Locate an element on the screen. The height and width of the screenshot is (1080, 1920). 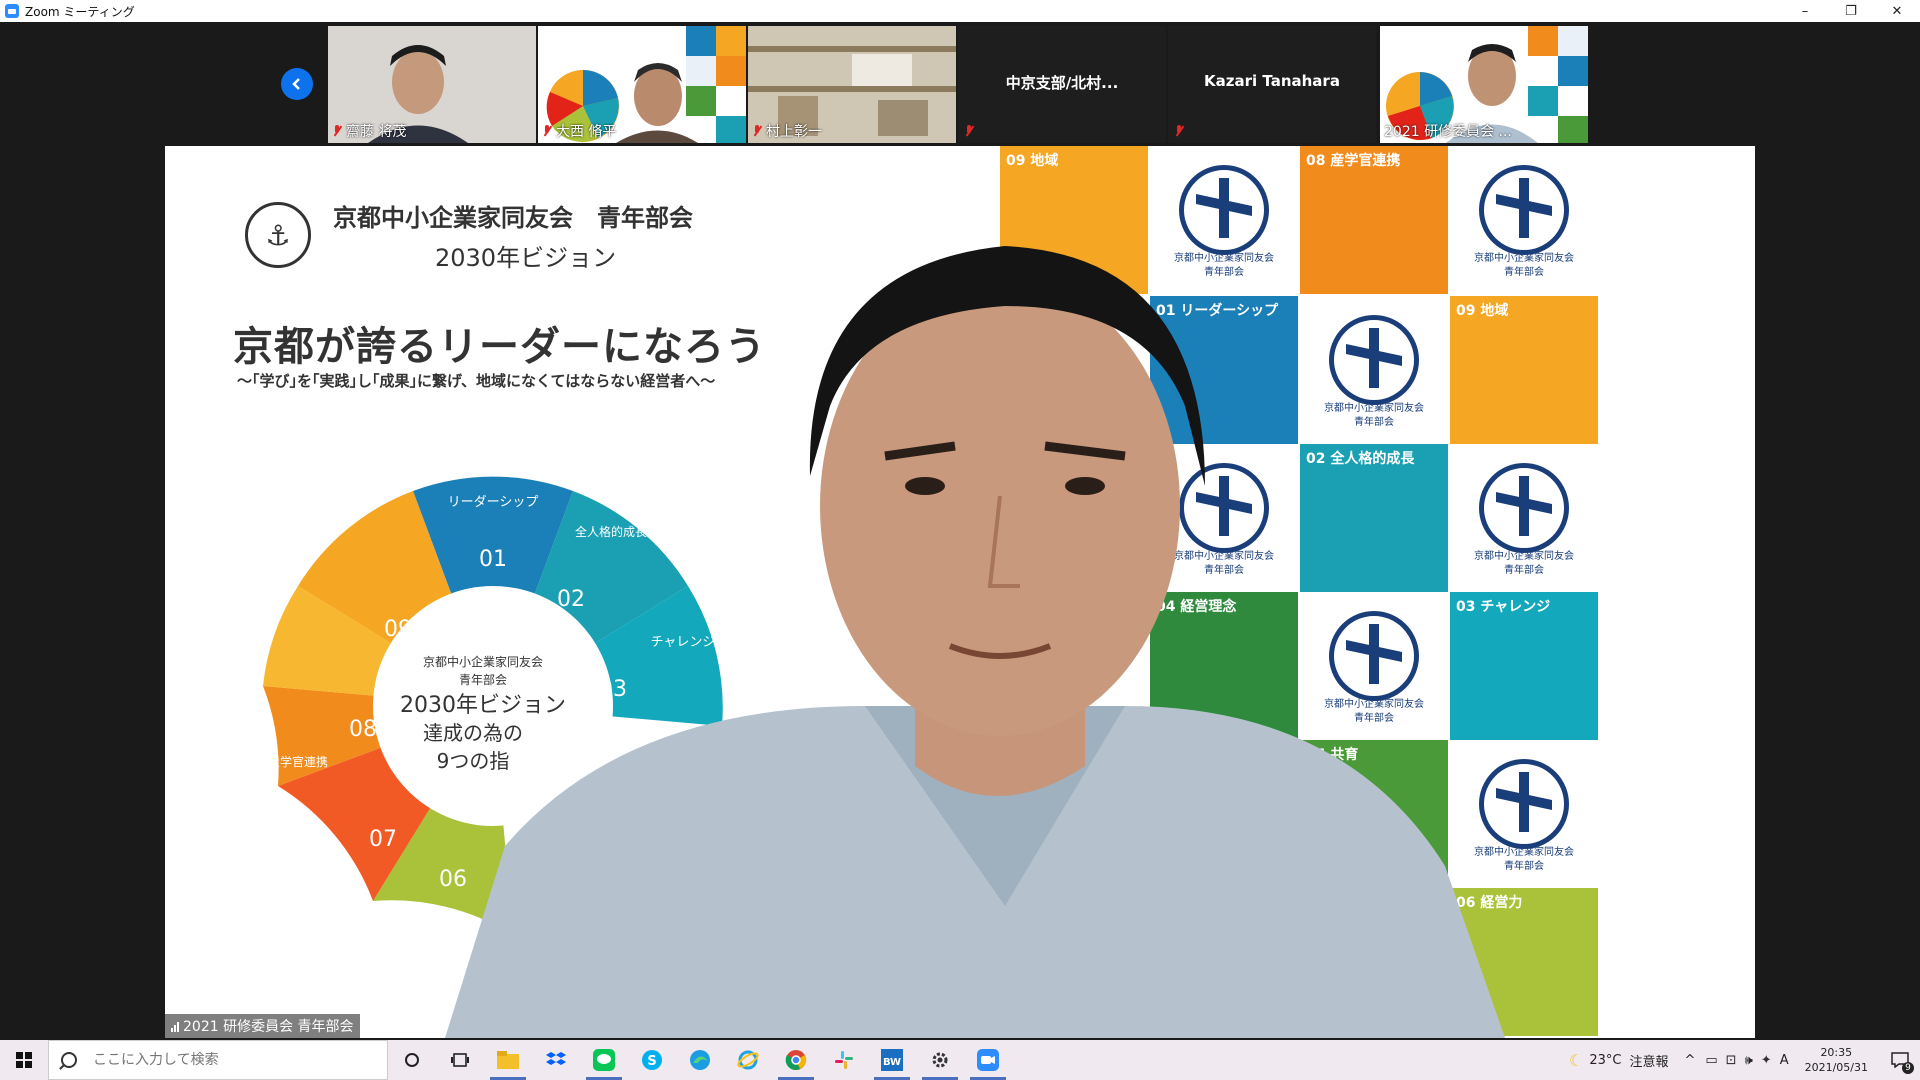
participant-tile: 齋藤 将茂 is located at coordinates (432, 84).